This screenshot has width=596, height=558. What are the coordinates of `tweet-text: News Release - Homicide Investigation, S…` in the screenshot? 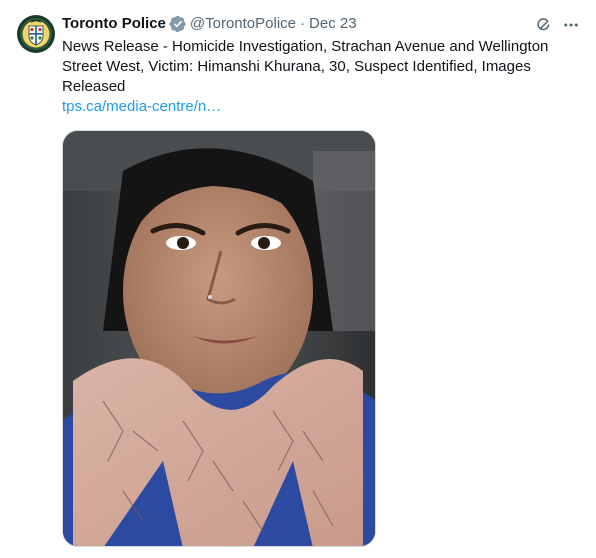 It's located at (305, 66).